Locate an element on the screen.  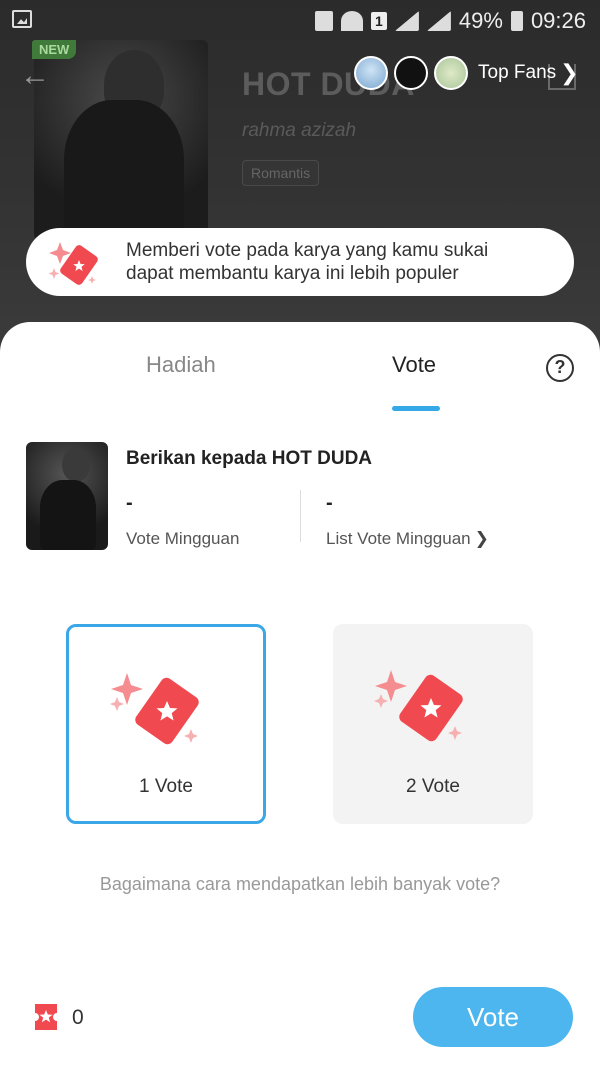
battery-icon is located at coordinates (516, 21).